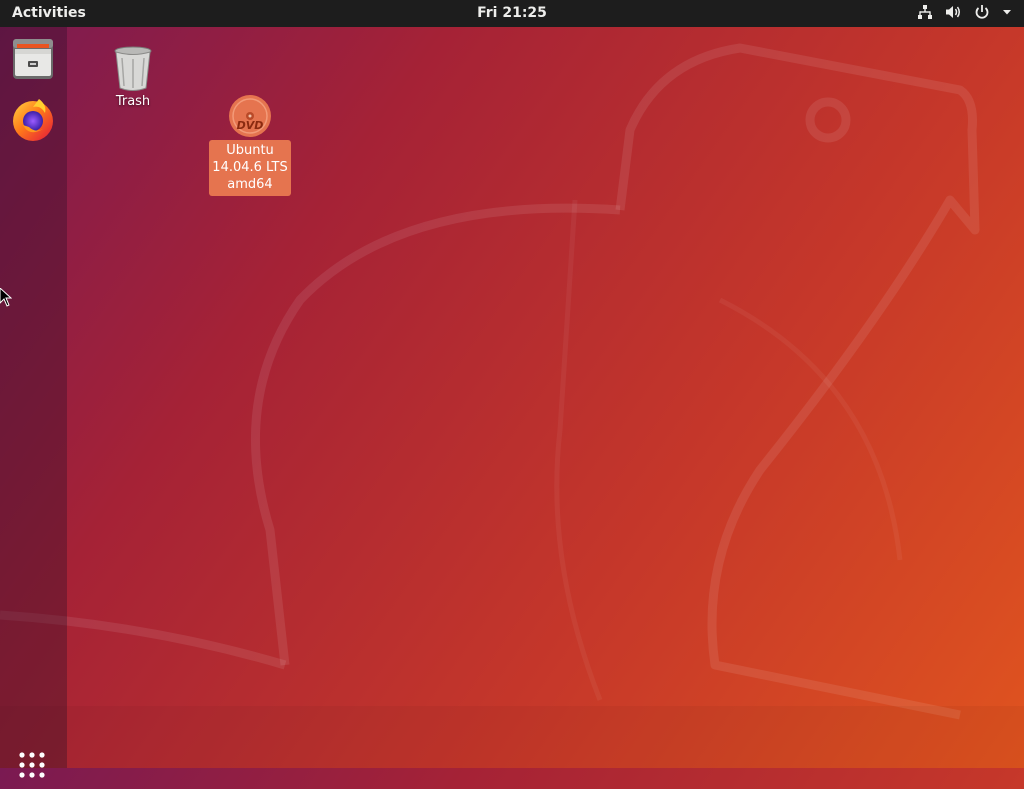 Image resolution: width=1024 pixels, height=789 pixels. I want to click on dvd-label-line-1: Ubuntu, so click(250, 150).